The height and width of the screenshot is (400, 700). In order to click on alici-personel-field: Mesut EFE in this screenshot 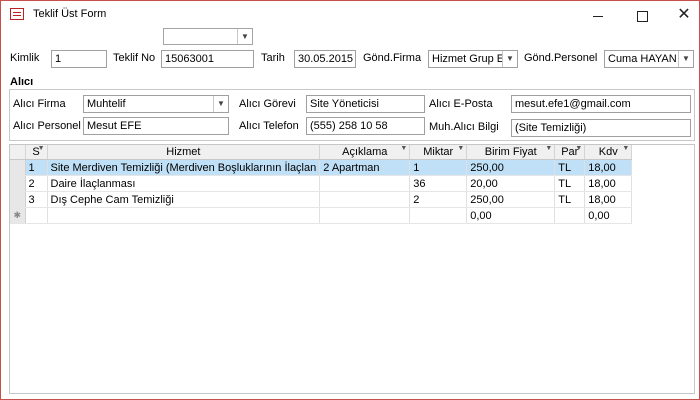, I will do `click(156, 126)`.